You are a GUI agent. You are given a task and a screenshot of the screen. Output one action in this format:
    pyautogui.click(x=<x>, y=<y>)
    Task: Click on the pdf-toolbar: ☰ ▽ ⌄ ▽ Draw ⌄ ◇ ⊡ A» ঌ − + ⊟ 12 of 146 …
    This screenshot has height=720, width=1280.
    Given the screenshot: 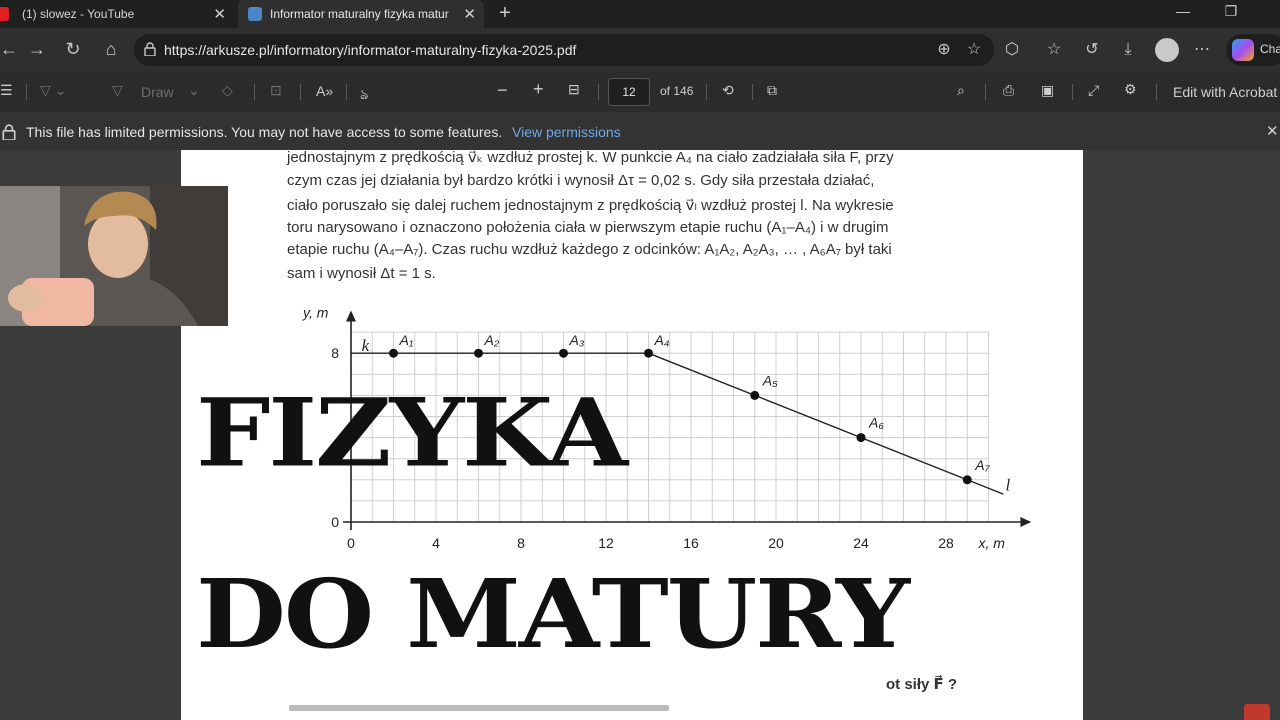 What is the action you would take?
    pyautogui.click(x=640, y=92)
    